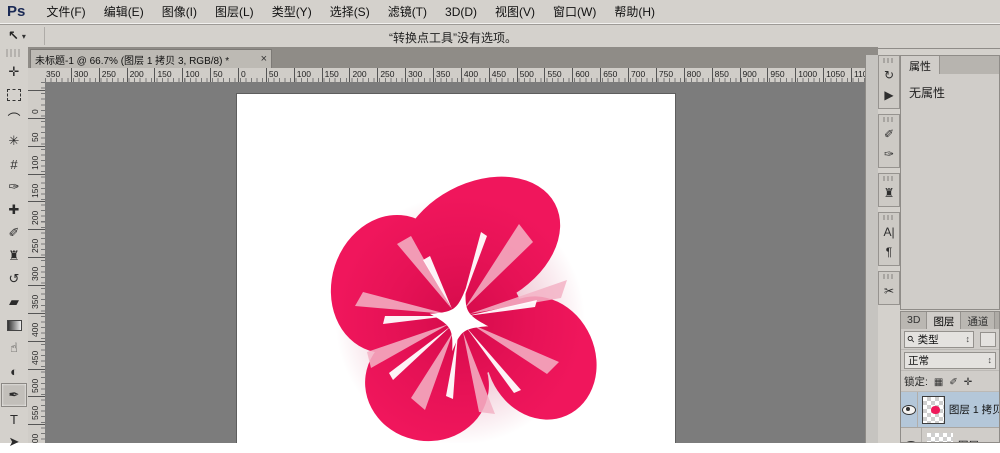 Image resolution: width=1000 pixels, height=453 pixels. Describe the element at coordinates (515, 12) in the screenshot. I see `menu-item-8: 视图(V)` at that location.